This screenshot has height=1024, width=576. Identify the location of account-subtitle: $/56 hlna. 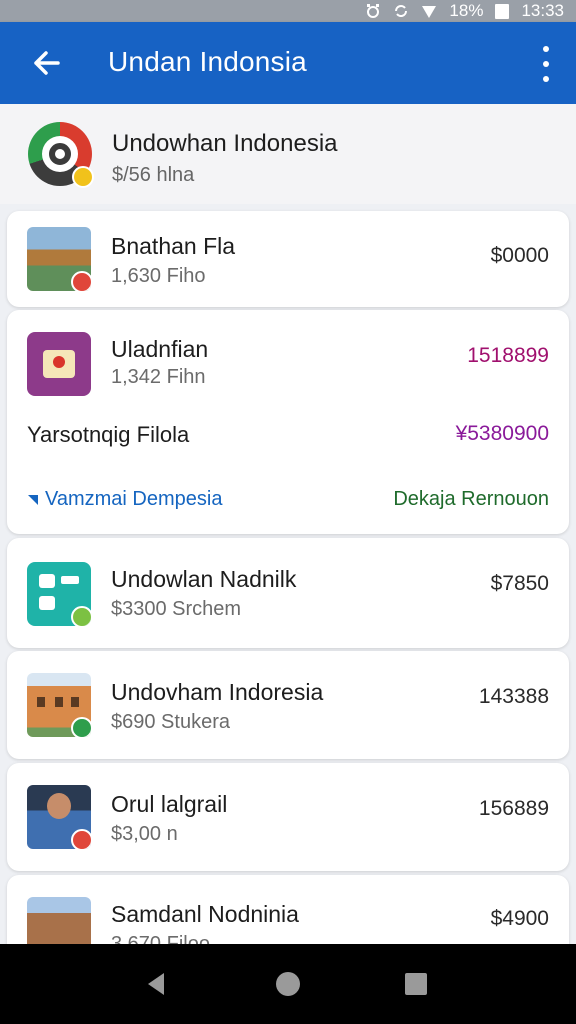
(153, 175).